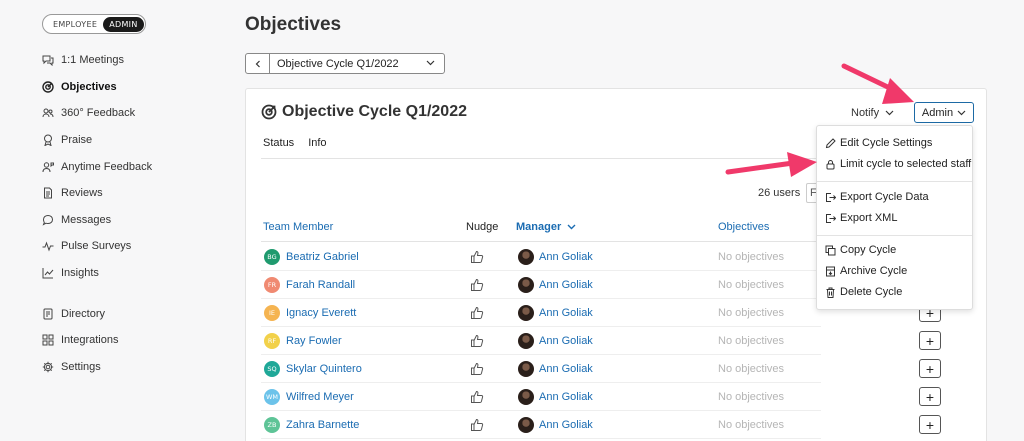 This screenshot has height=441, width=1024. I want to click on back-button, so click(258, 63).